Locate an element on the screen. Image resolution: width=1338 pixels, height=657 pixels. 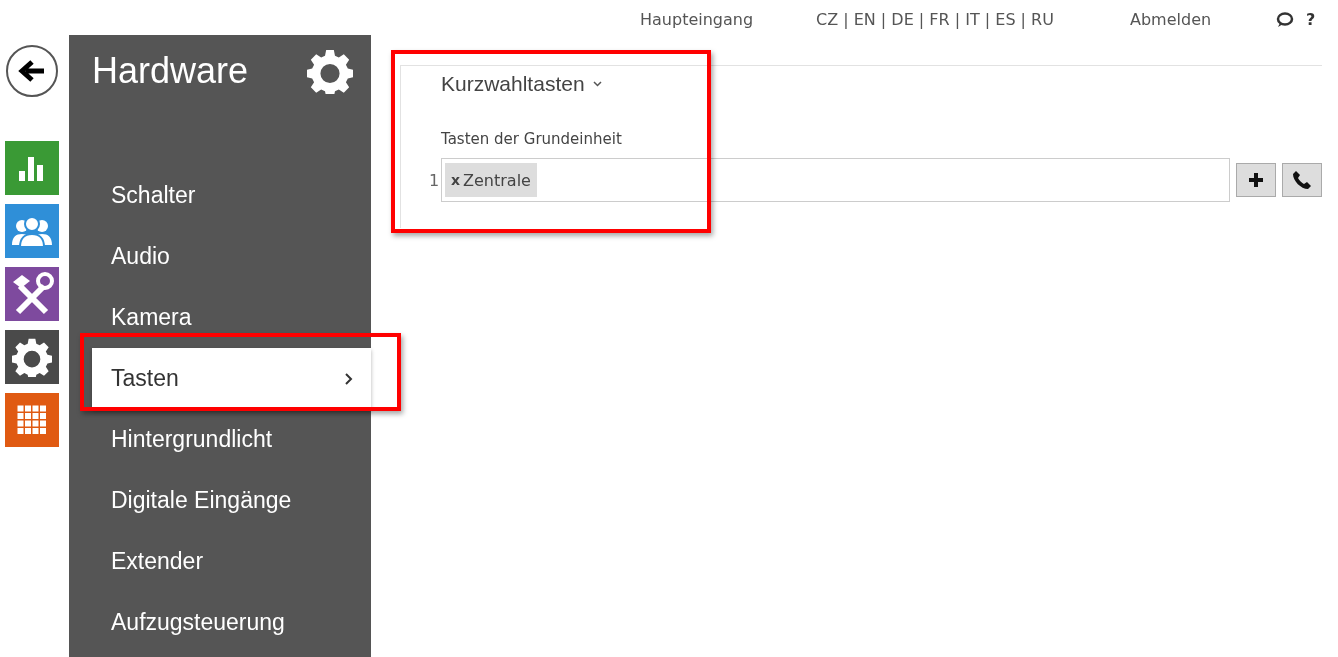
chat-icon is located at coordinates (1285, 19).